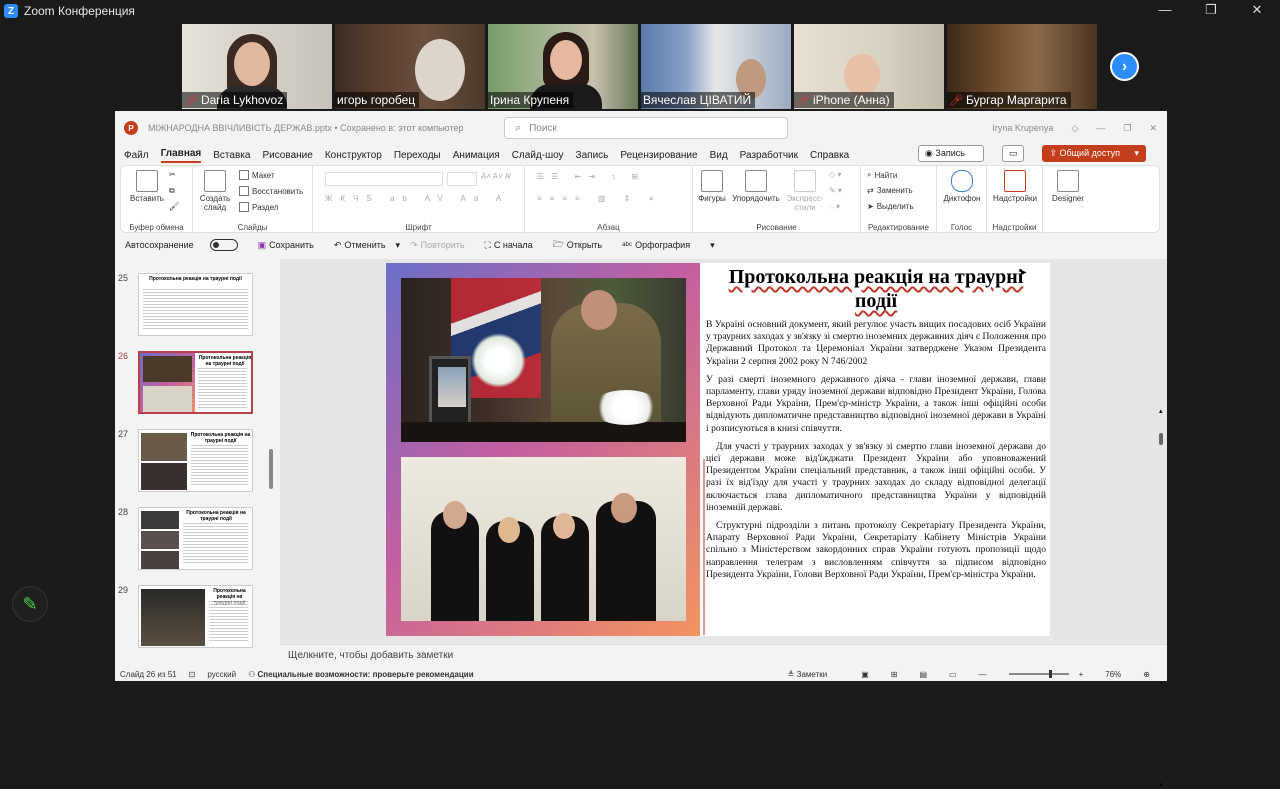 The image size is (1280, 789). What do you see at coordinates (377, 100) in the screenshot?
I see `participant-name: игорь горобец` at bounding box center [377, 100].